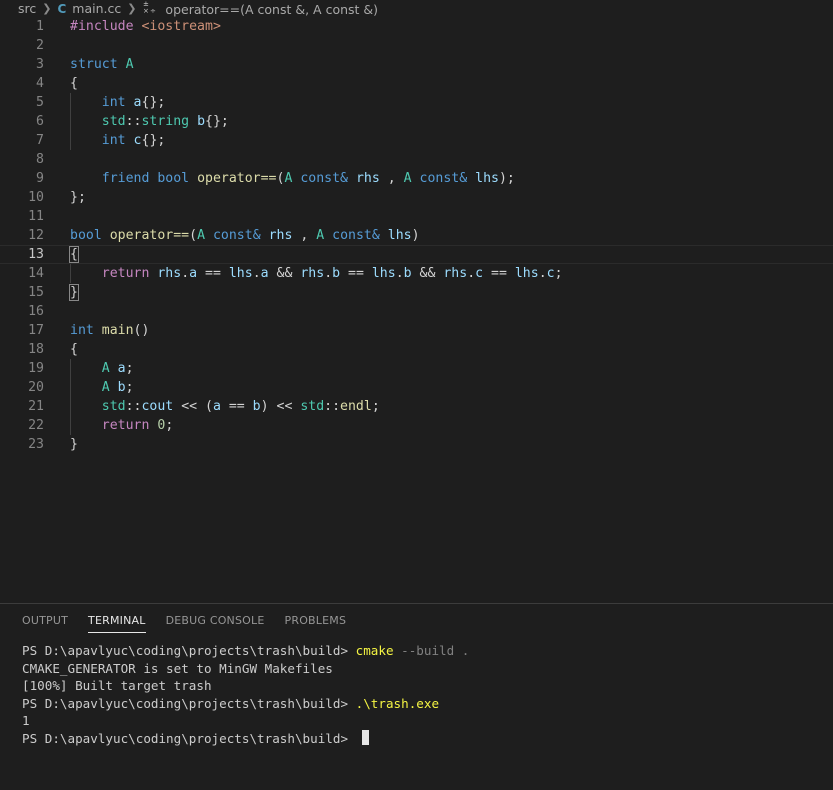 Image resolution: width=833 pixels, height=790 pixels. Describe the element at coordinates (416, 254) in the screenshot. I see `code-line: 13 {` at that location.